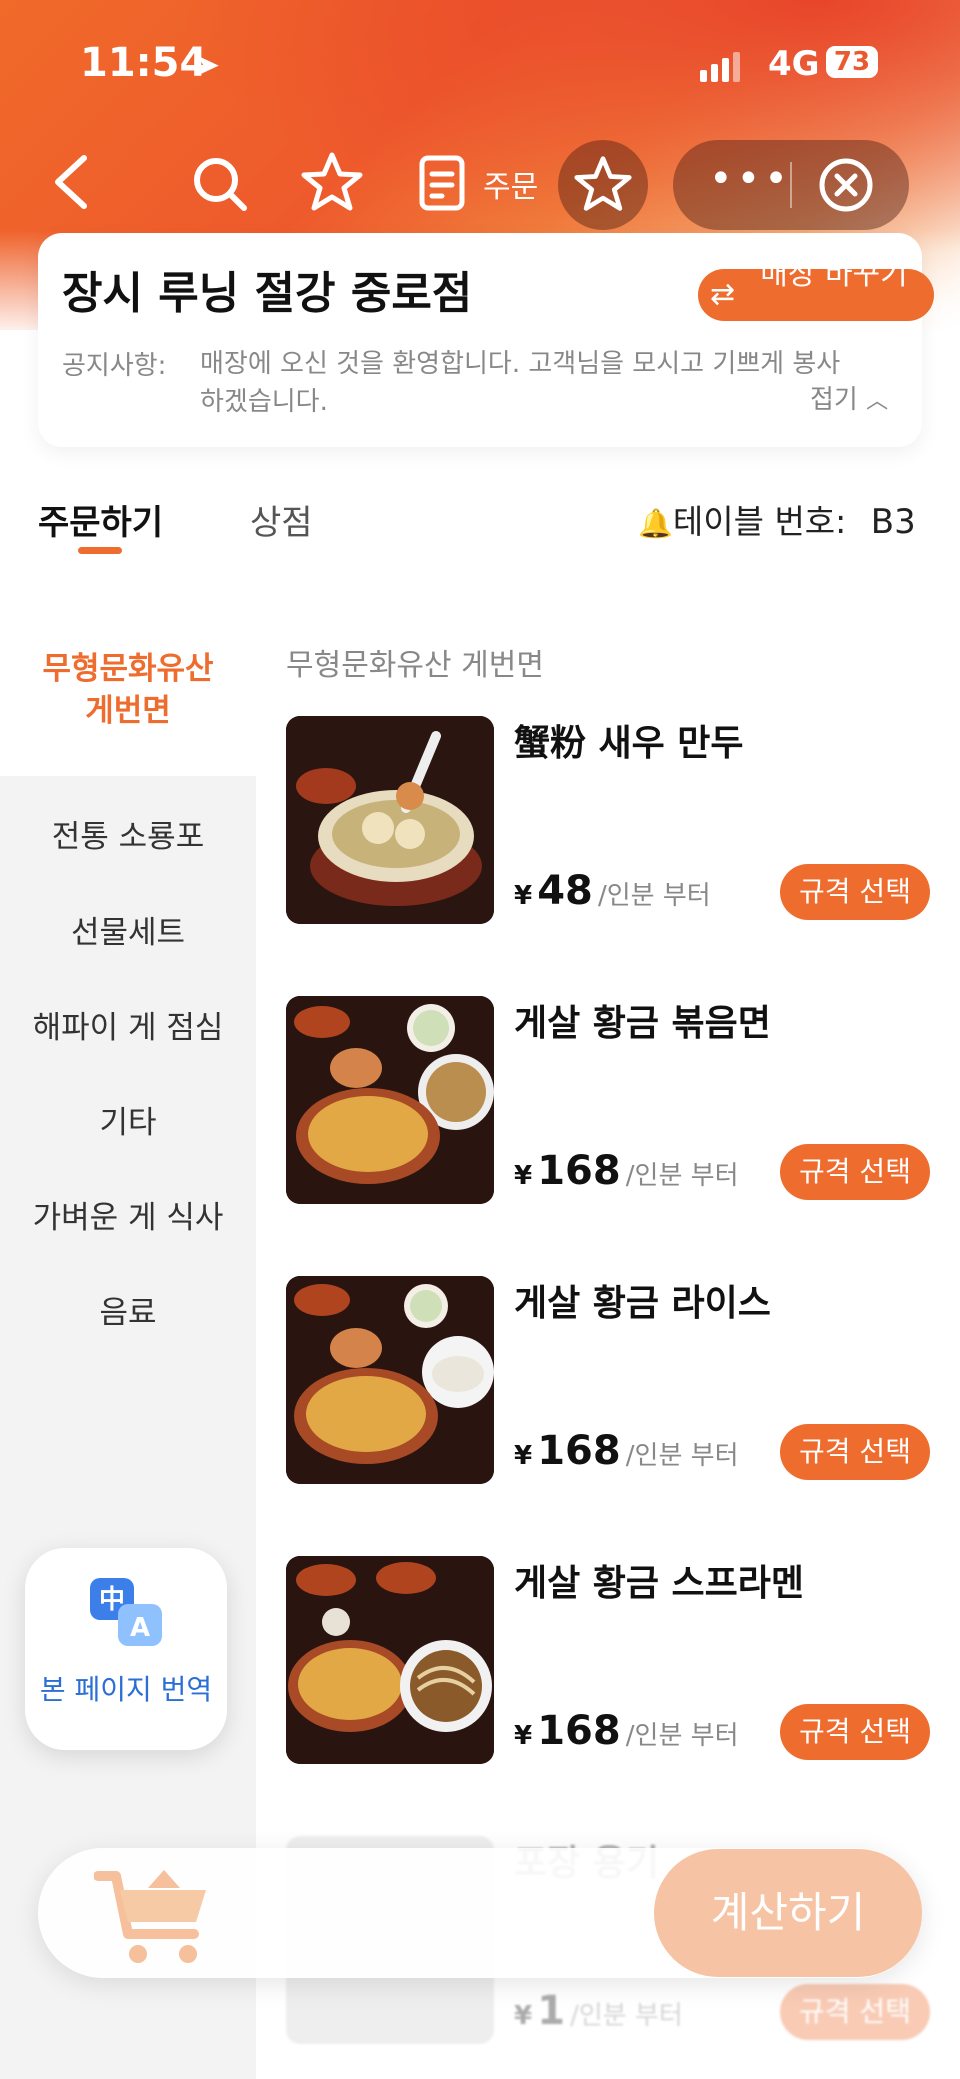  Describe the element at coordinates (852, 62) in the screenshot. I see `battery-indicator: 73` at that location.